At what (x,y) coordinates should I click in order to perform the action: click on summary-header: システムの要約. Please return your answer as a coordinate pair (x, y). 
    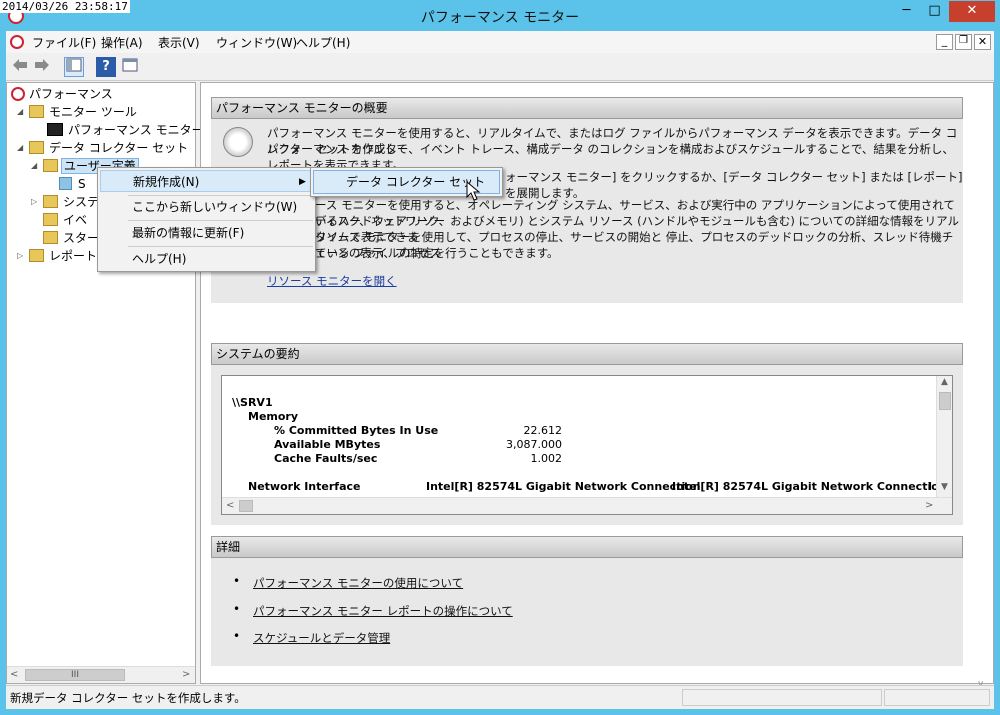
    Looking at the image, I should click on (587, 354).